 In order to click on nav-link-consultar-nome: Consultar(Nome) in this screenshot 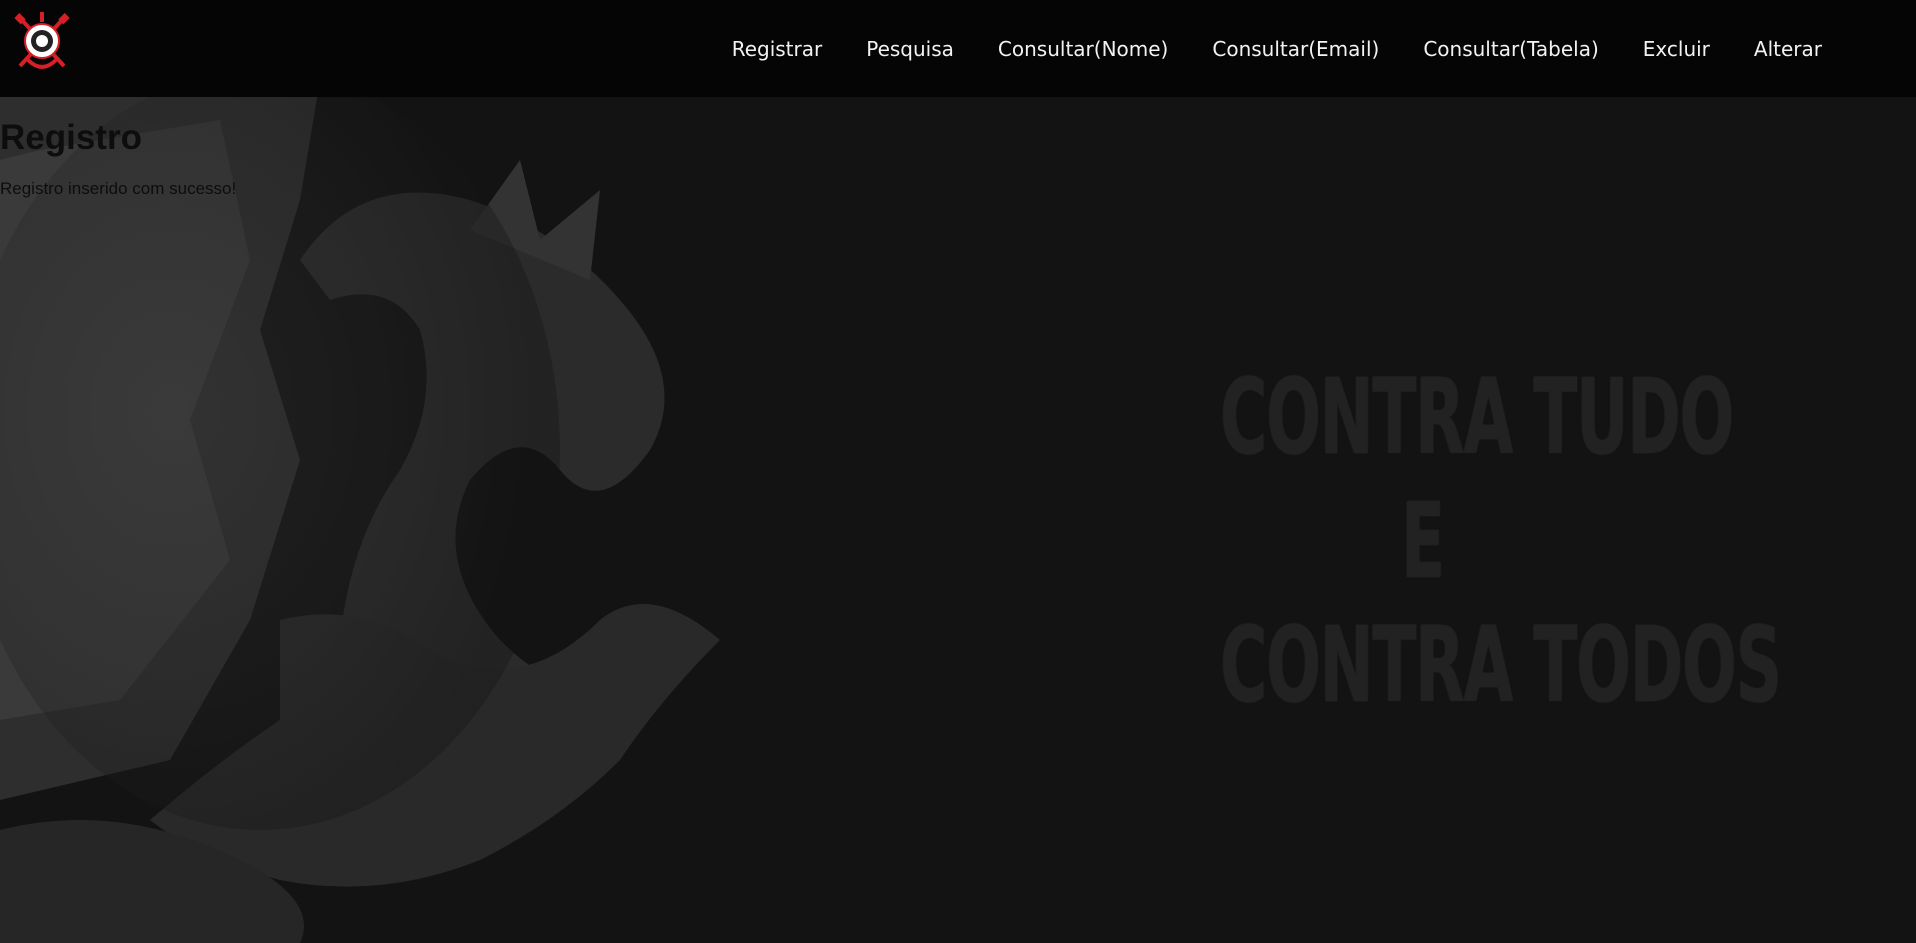, I will do `click(1083, 49)`.